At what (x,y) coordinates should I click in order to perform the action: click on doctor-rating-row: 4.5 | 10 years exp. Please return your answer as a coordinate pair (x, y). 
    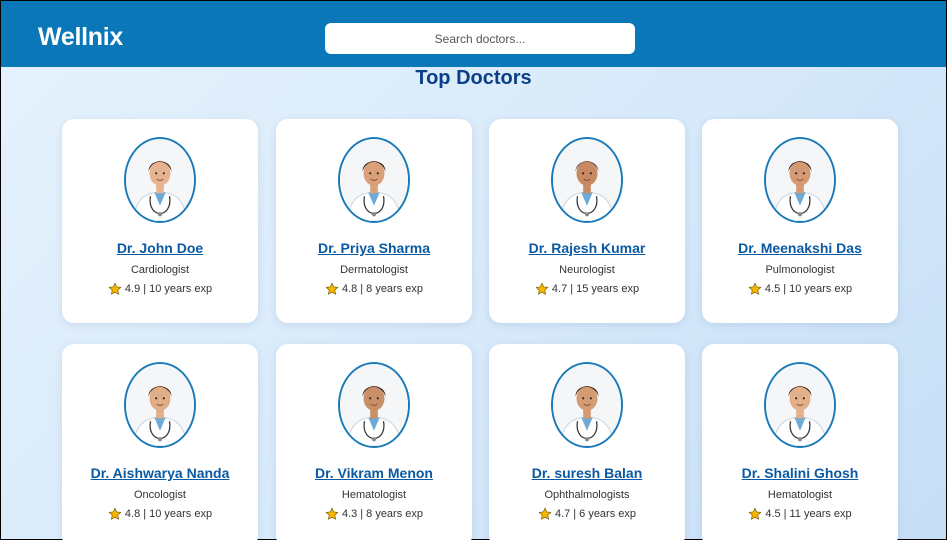
    Looking at the image, I should click on (800, 289).